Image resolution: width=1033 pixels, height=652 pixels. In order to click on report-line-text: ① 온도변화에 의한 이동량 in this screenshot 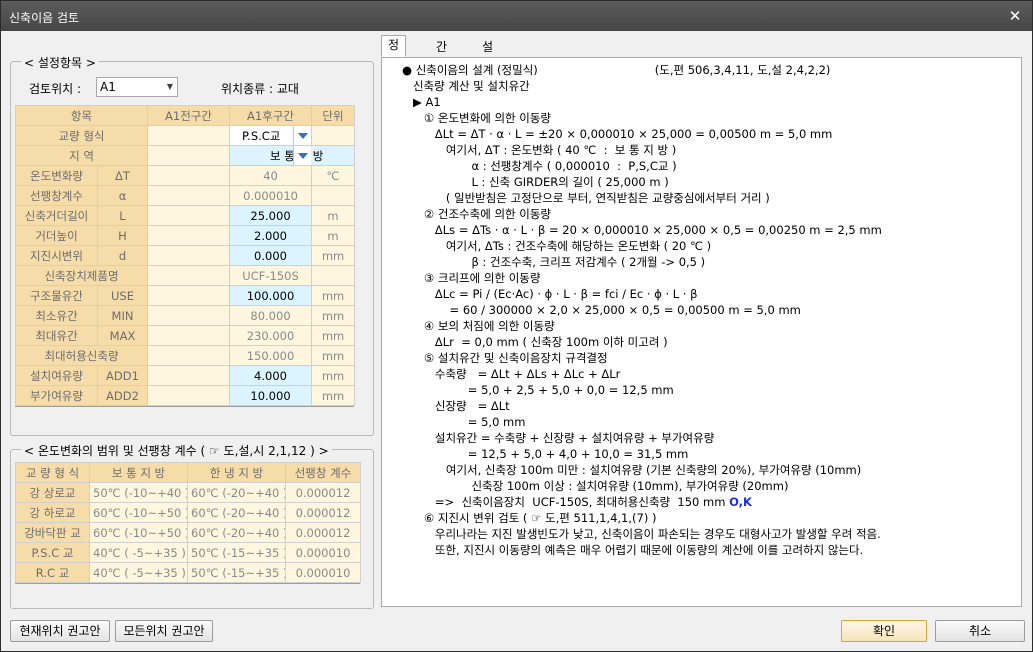, I will do `click(477, 118)`.